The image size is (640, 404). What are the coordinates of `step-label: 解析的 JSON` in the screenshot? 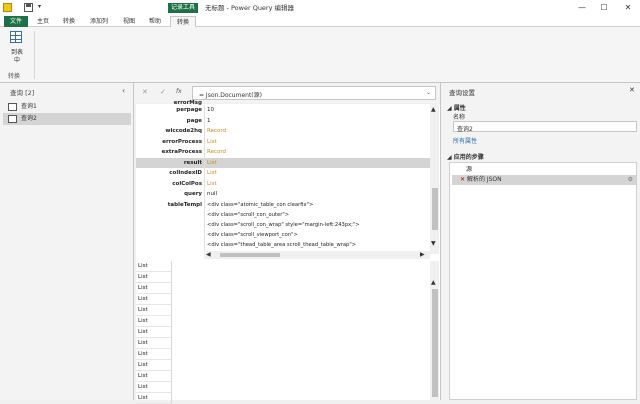 It's located at (484, 179).